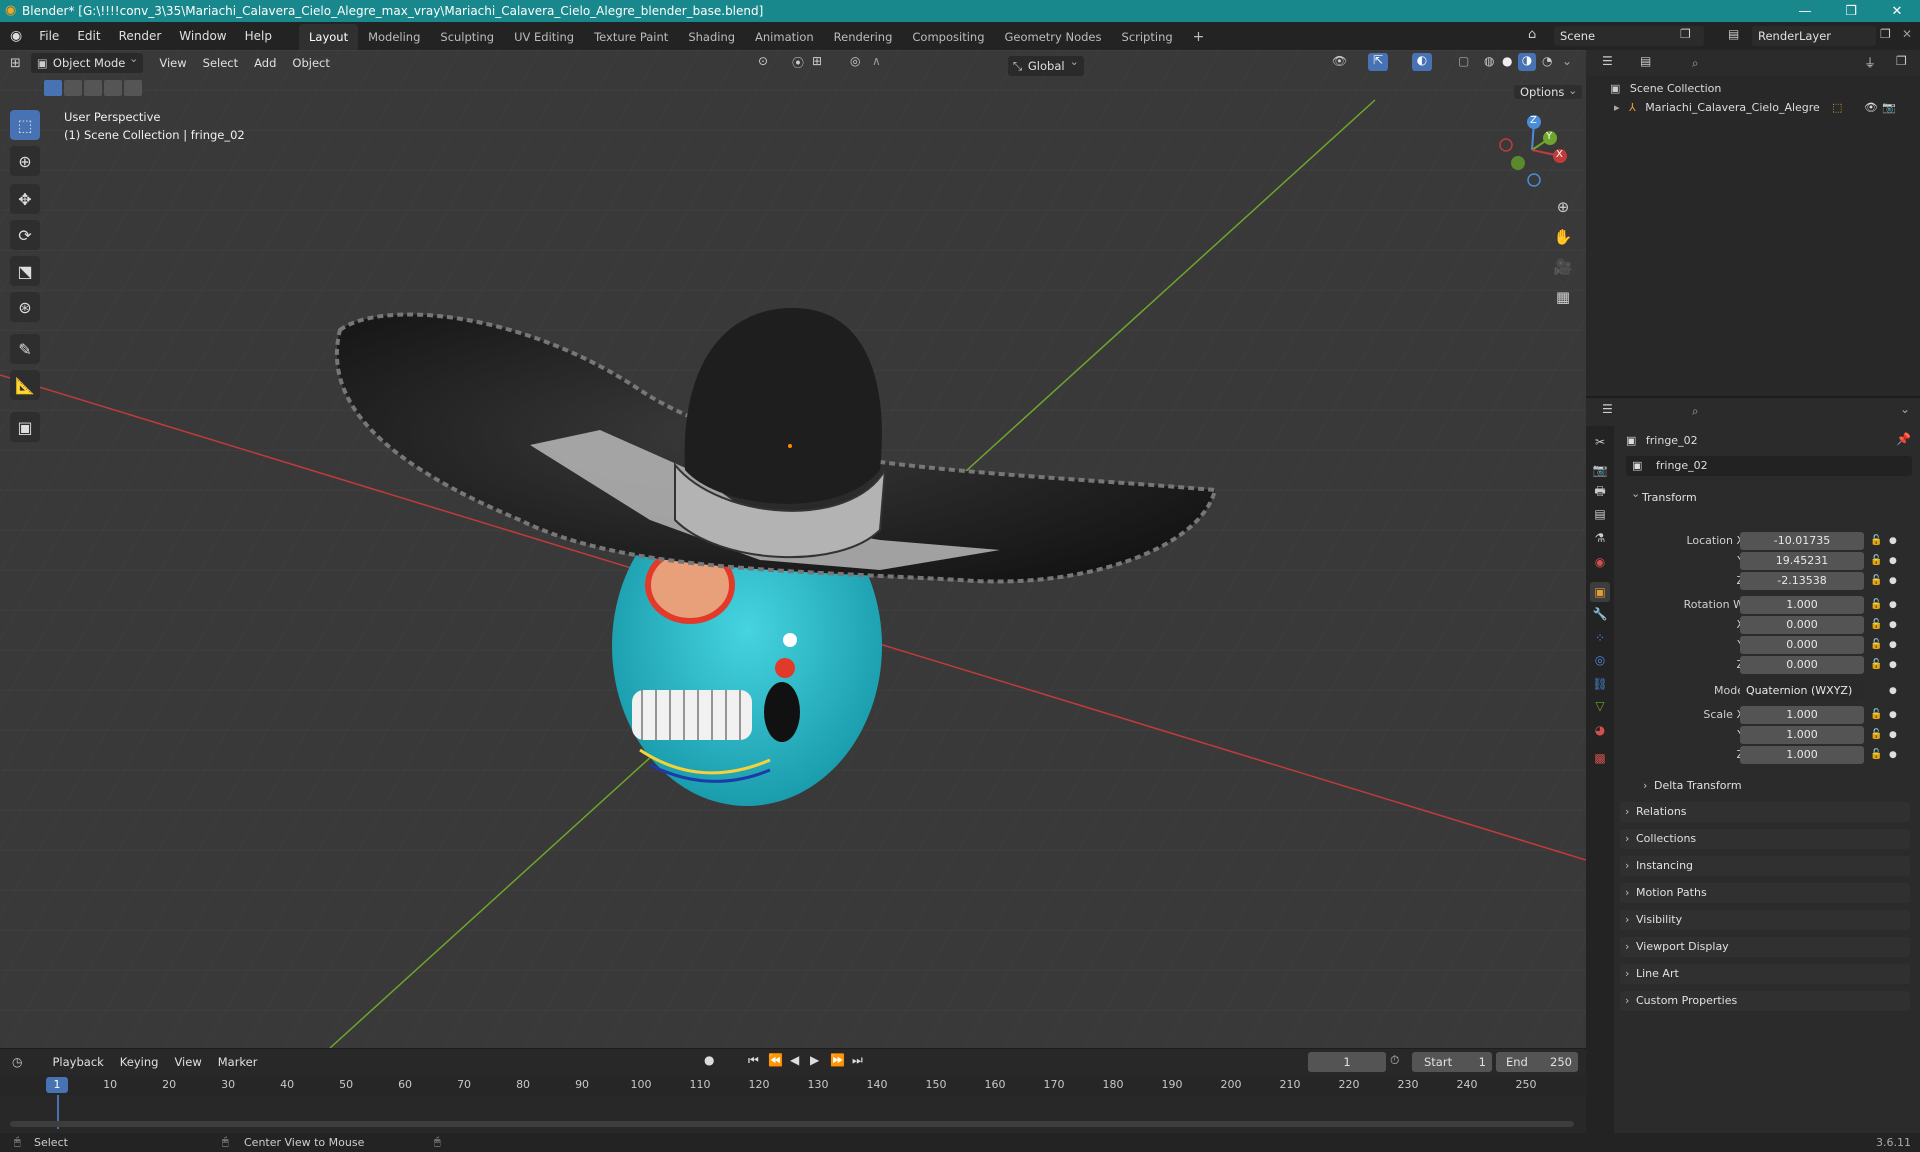 This screenshot has height=1152, width=1920. Describe the element at coordinates (1802, 715) in the screenshot. I see `scale-x-field: 1.000` at that location.